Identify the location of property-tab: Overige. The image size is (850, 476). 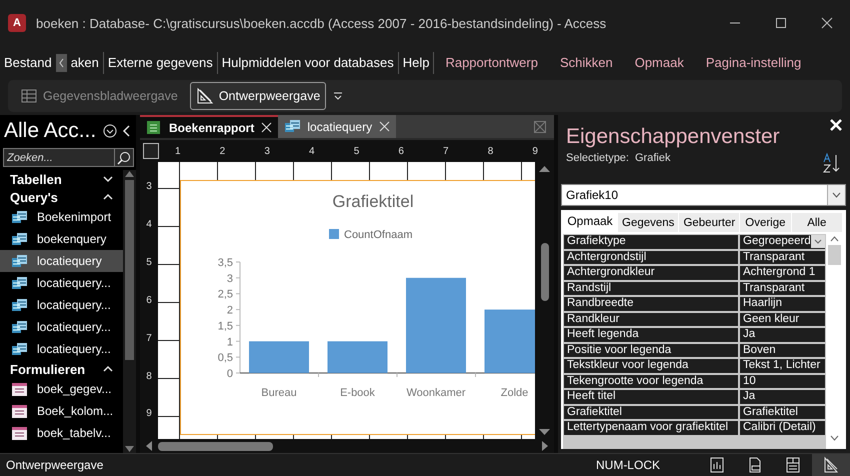
(765, 222).